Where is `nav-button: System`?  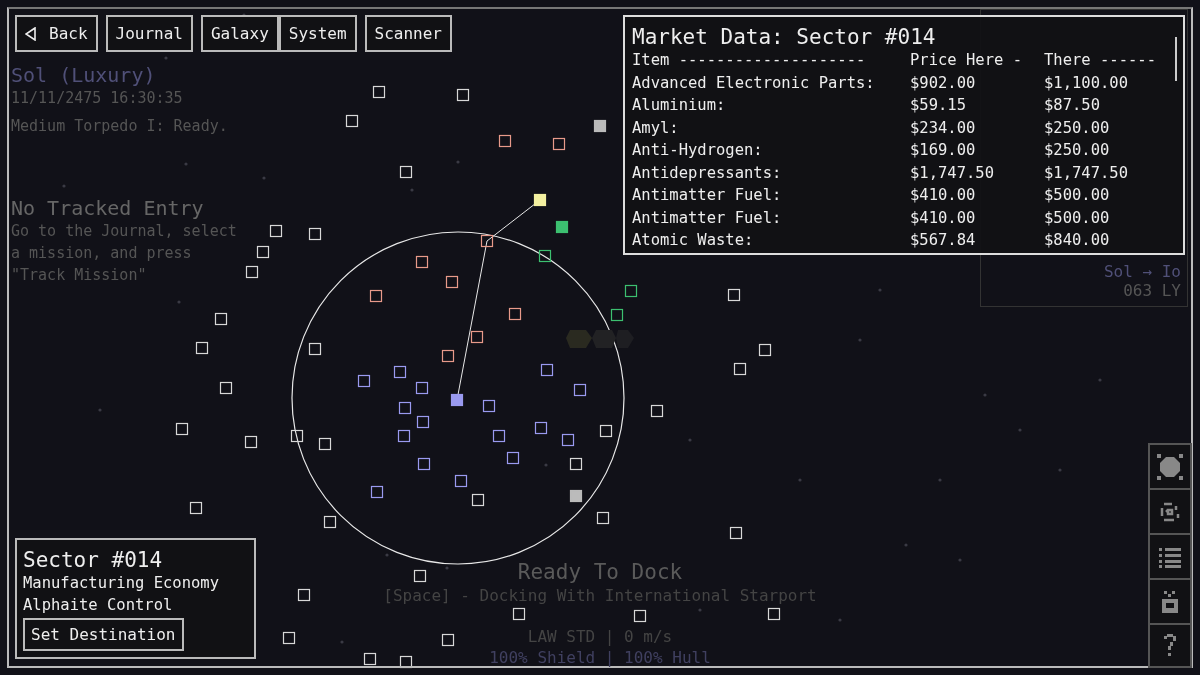 nav-button: System is located at coordinates (317, 33).